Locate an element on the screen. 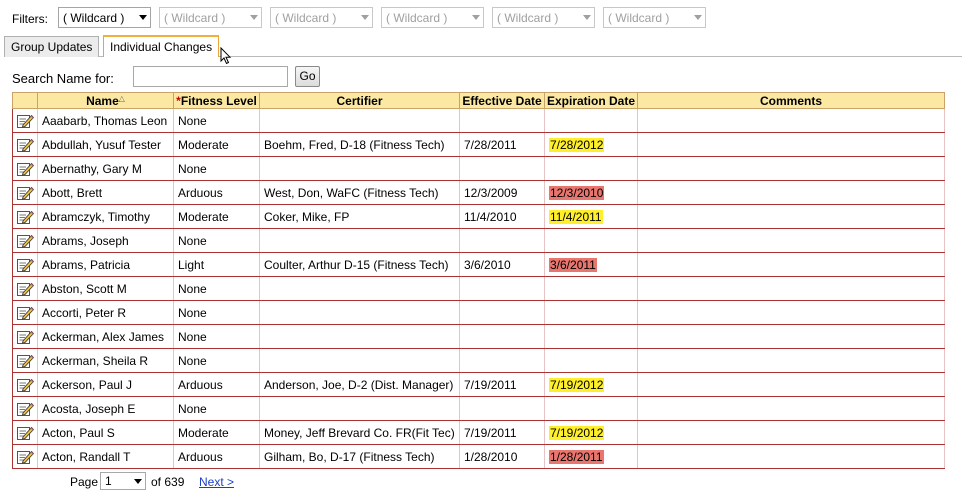 The height and width of the screenshot is (495, 962). col-header-certifier: Certifier is located at coordinates (359, 100).